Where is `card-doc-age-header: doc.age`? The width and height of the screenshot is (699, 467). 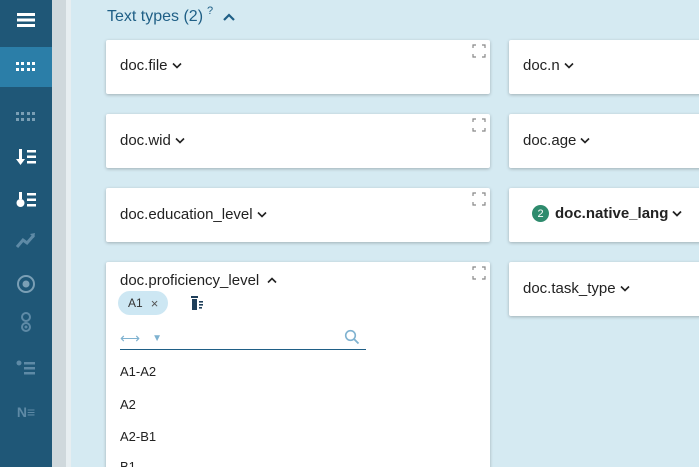
card-doc-age-header: doc.age is located at coordinates (556, 140).